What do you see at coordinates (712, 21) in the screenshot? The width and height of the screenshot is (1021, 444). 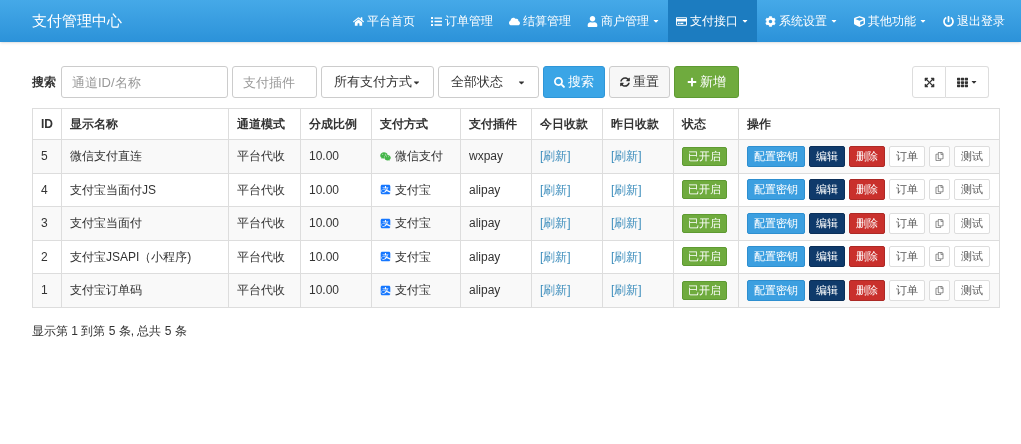 I see `nav-item: 支付接口` at bounding box center [712, 21].